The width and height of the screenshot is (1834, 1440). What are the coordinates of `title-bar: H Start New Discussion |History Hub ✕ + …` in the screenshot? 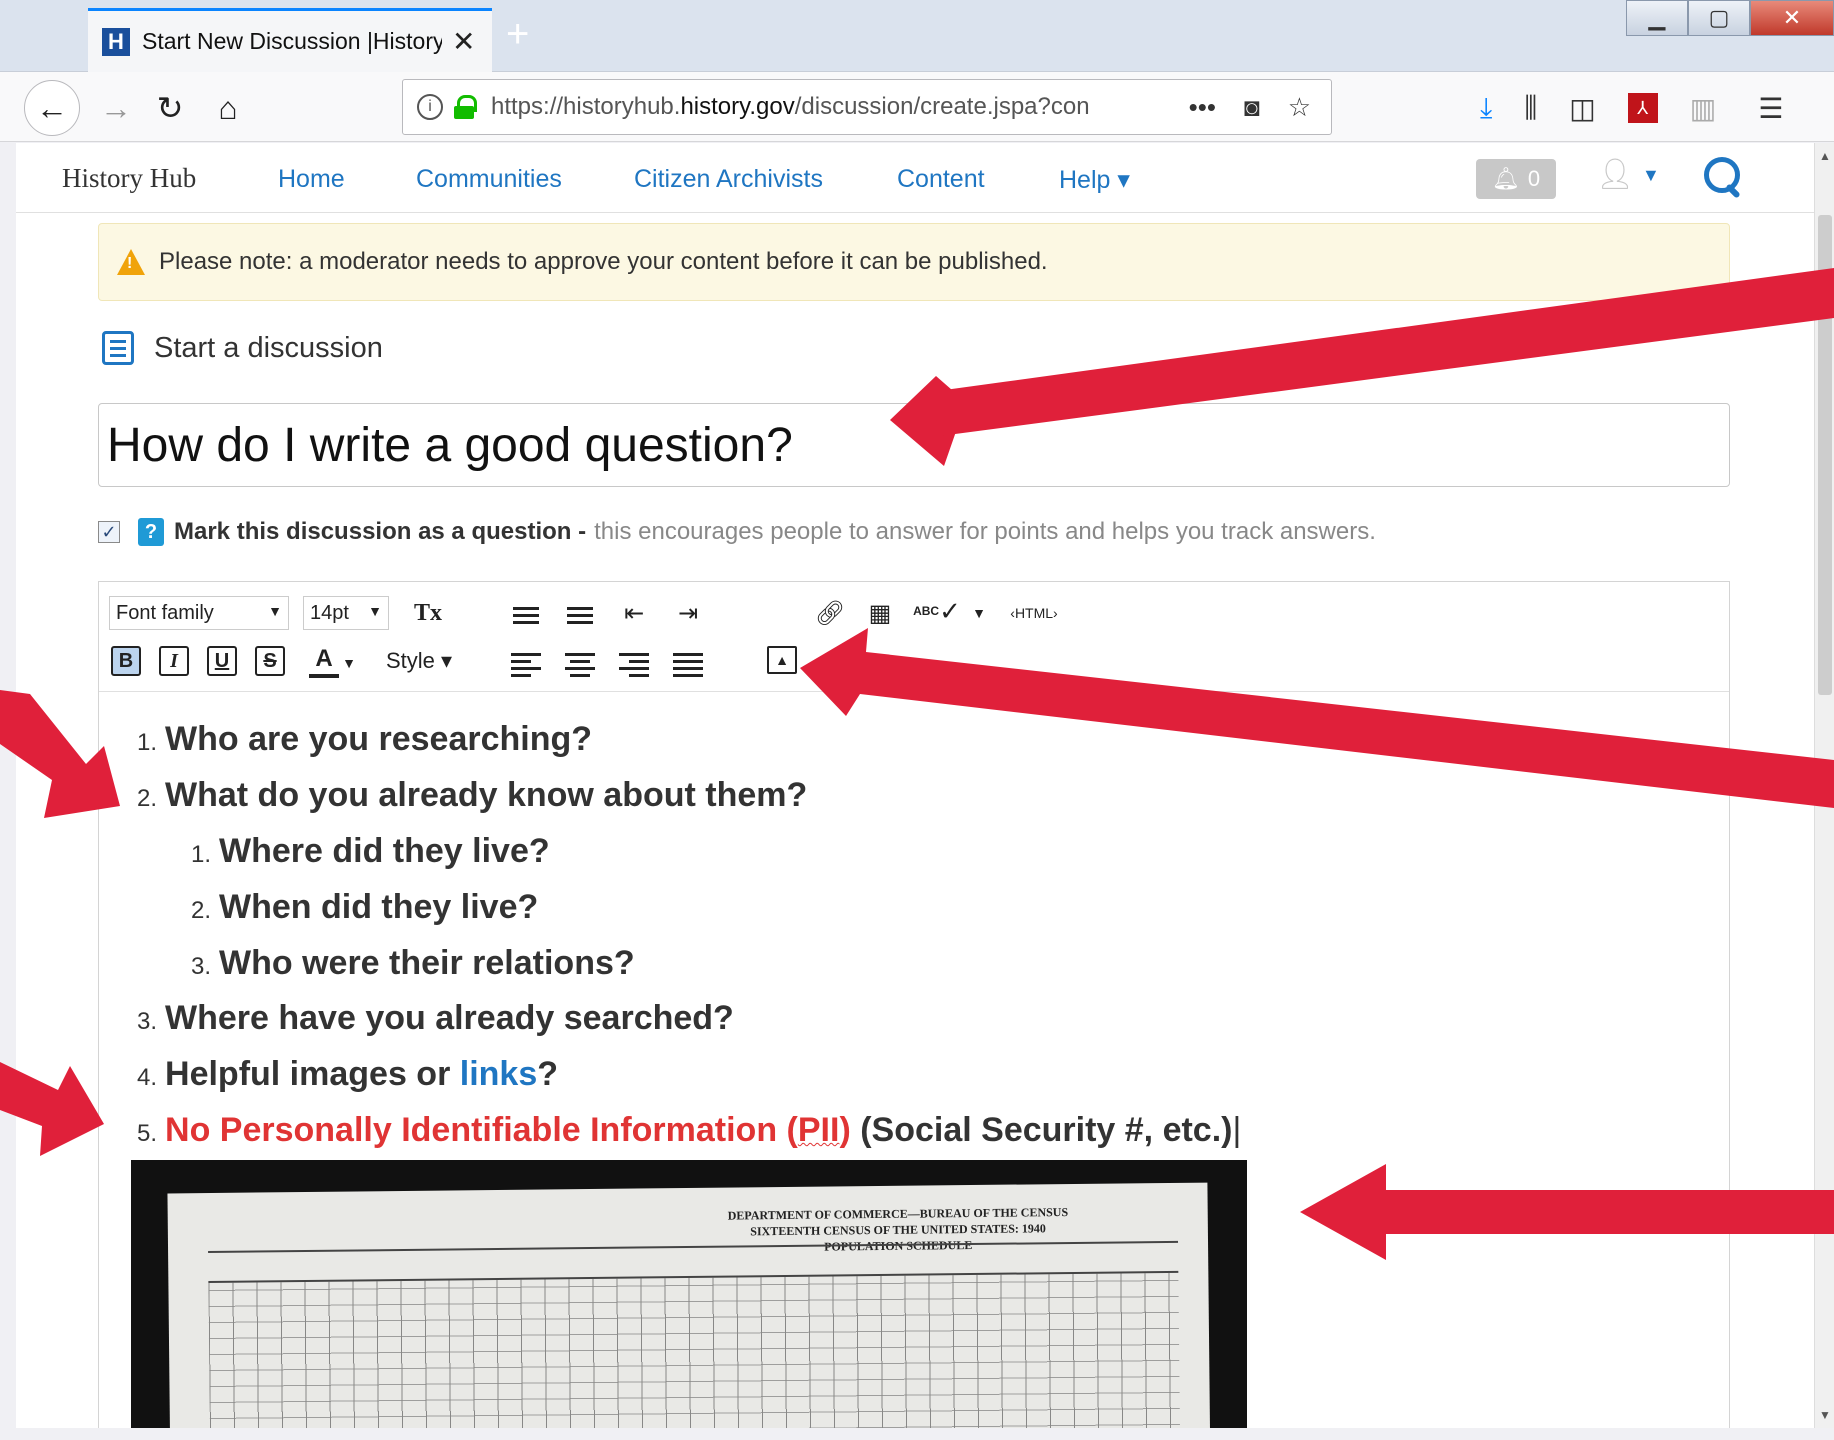 It's located at (917, 36).